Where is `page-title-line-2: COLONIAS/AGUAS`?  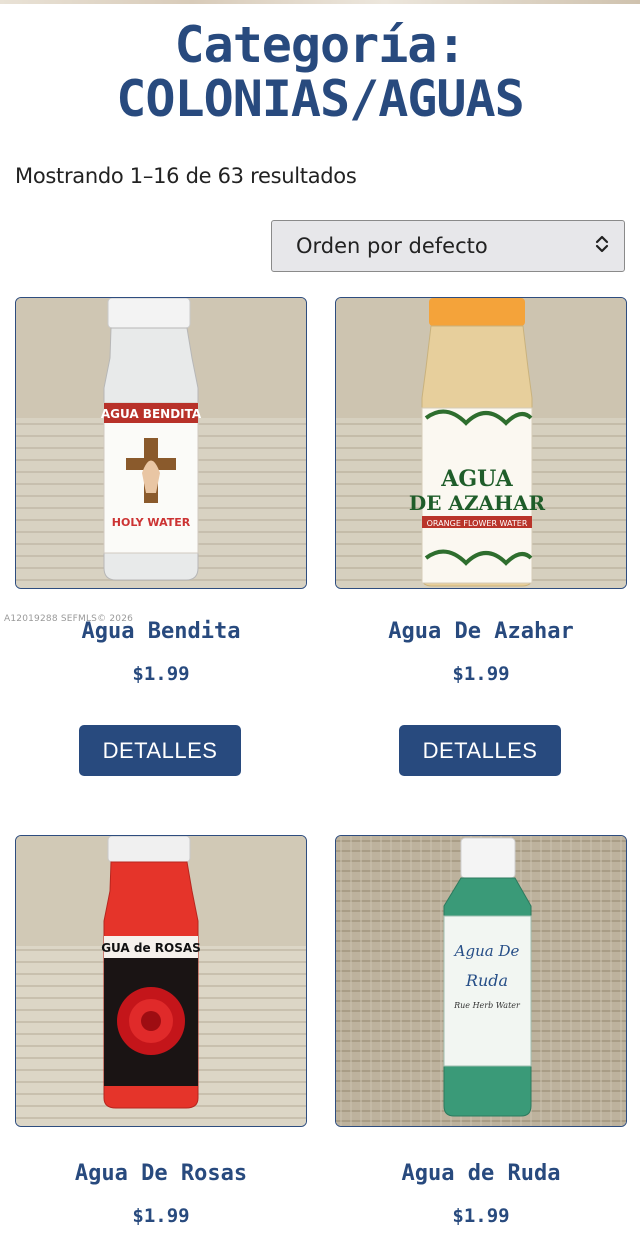
page-title-line-2: COLONIAS/AGUAS is located at coordinates (320, 99).